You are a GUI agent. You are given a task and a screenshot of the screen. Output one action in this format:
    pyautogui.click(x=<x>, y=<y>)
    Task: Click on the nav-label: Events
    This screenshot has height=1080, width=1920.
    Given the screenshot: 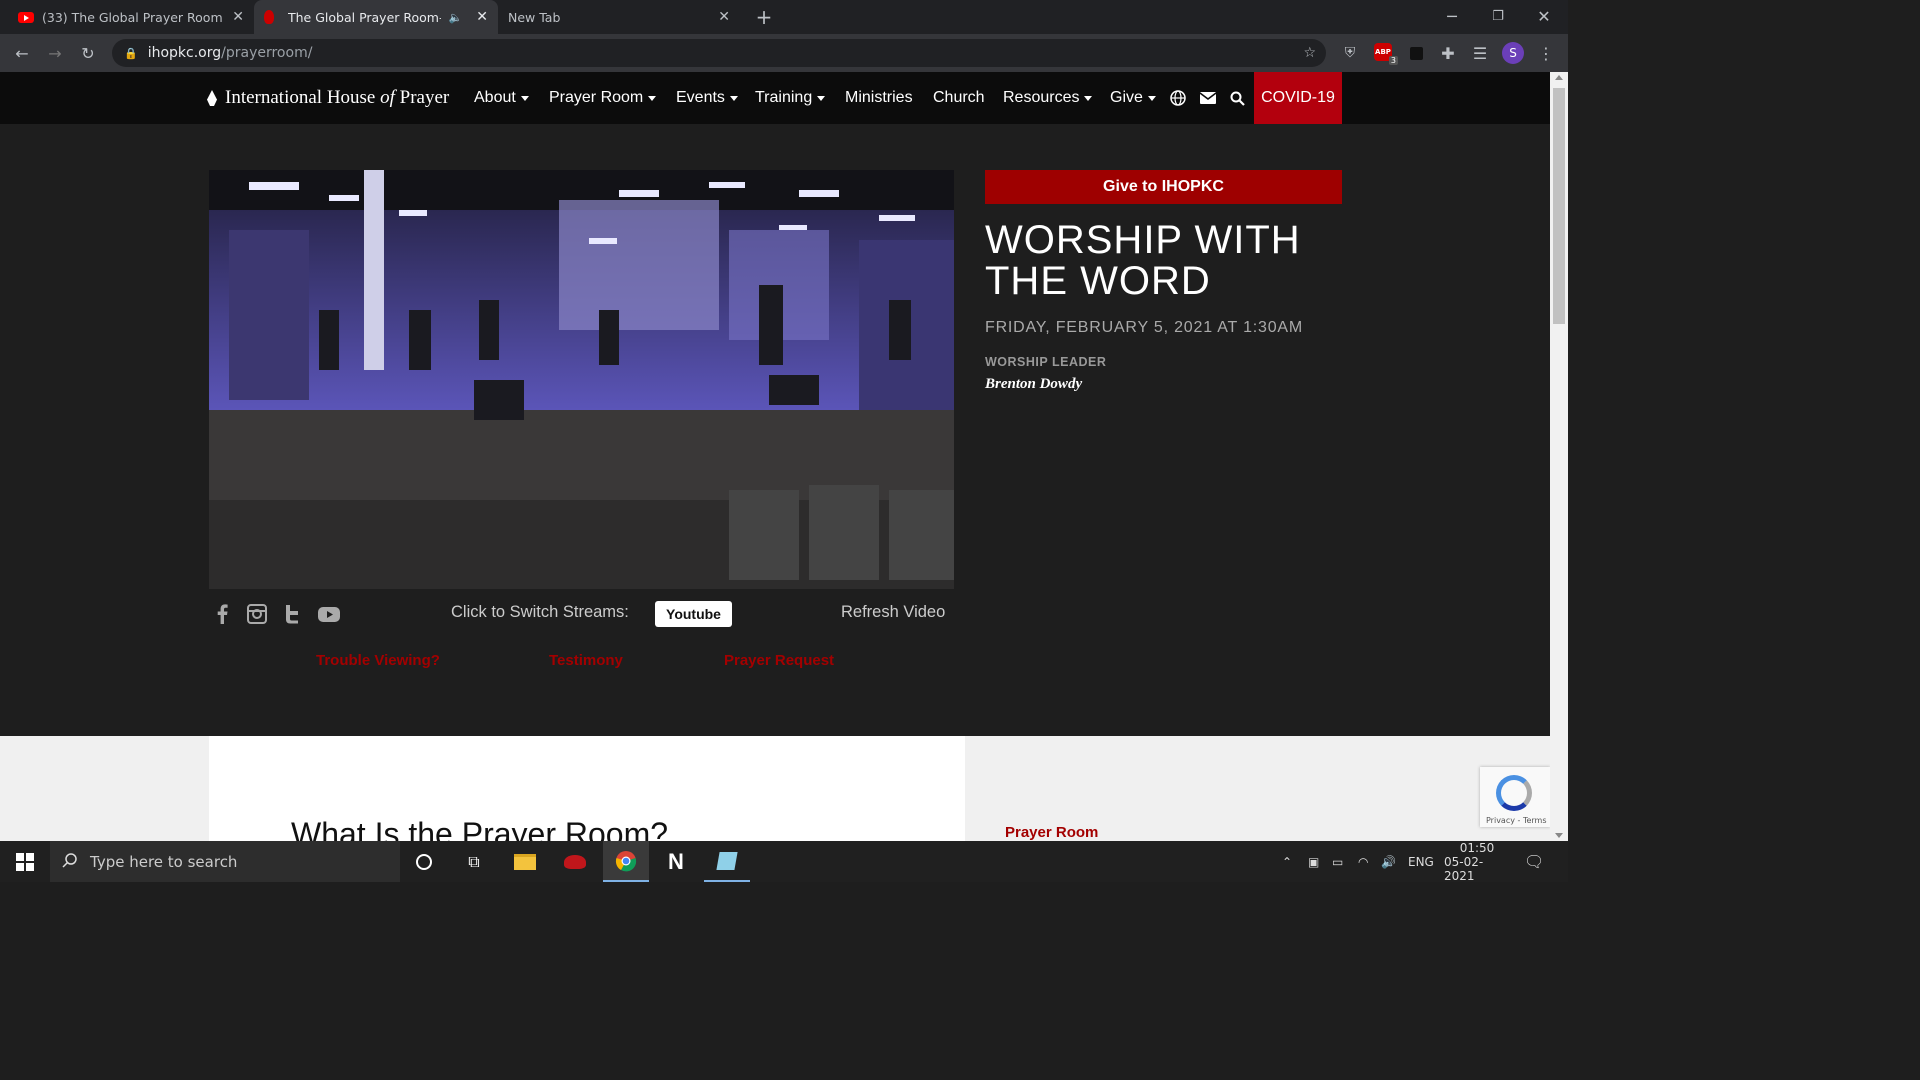 What is the action you would take?
    pyautogui.click(x=700, y=97)
    